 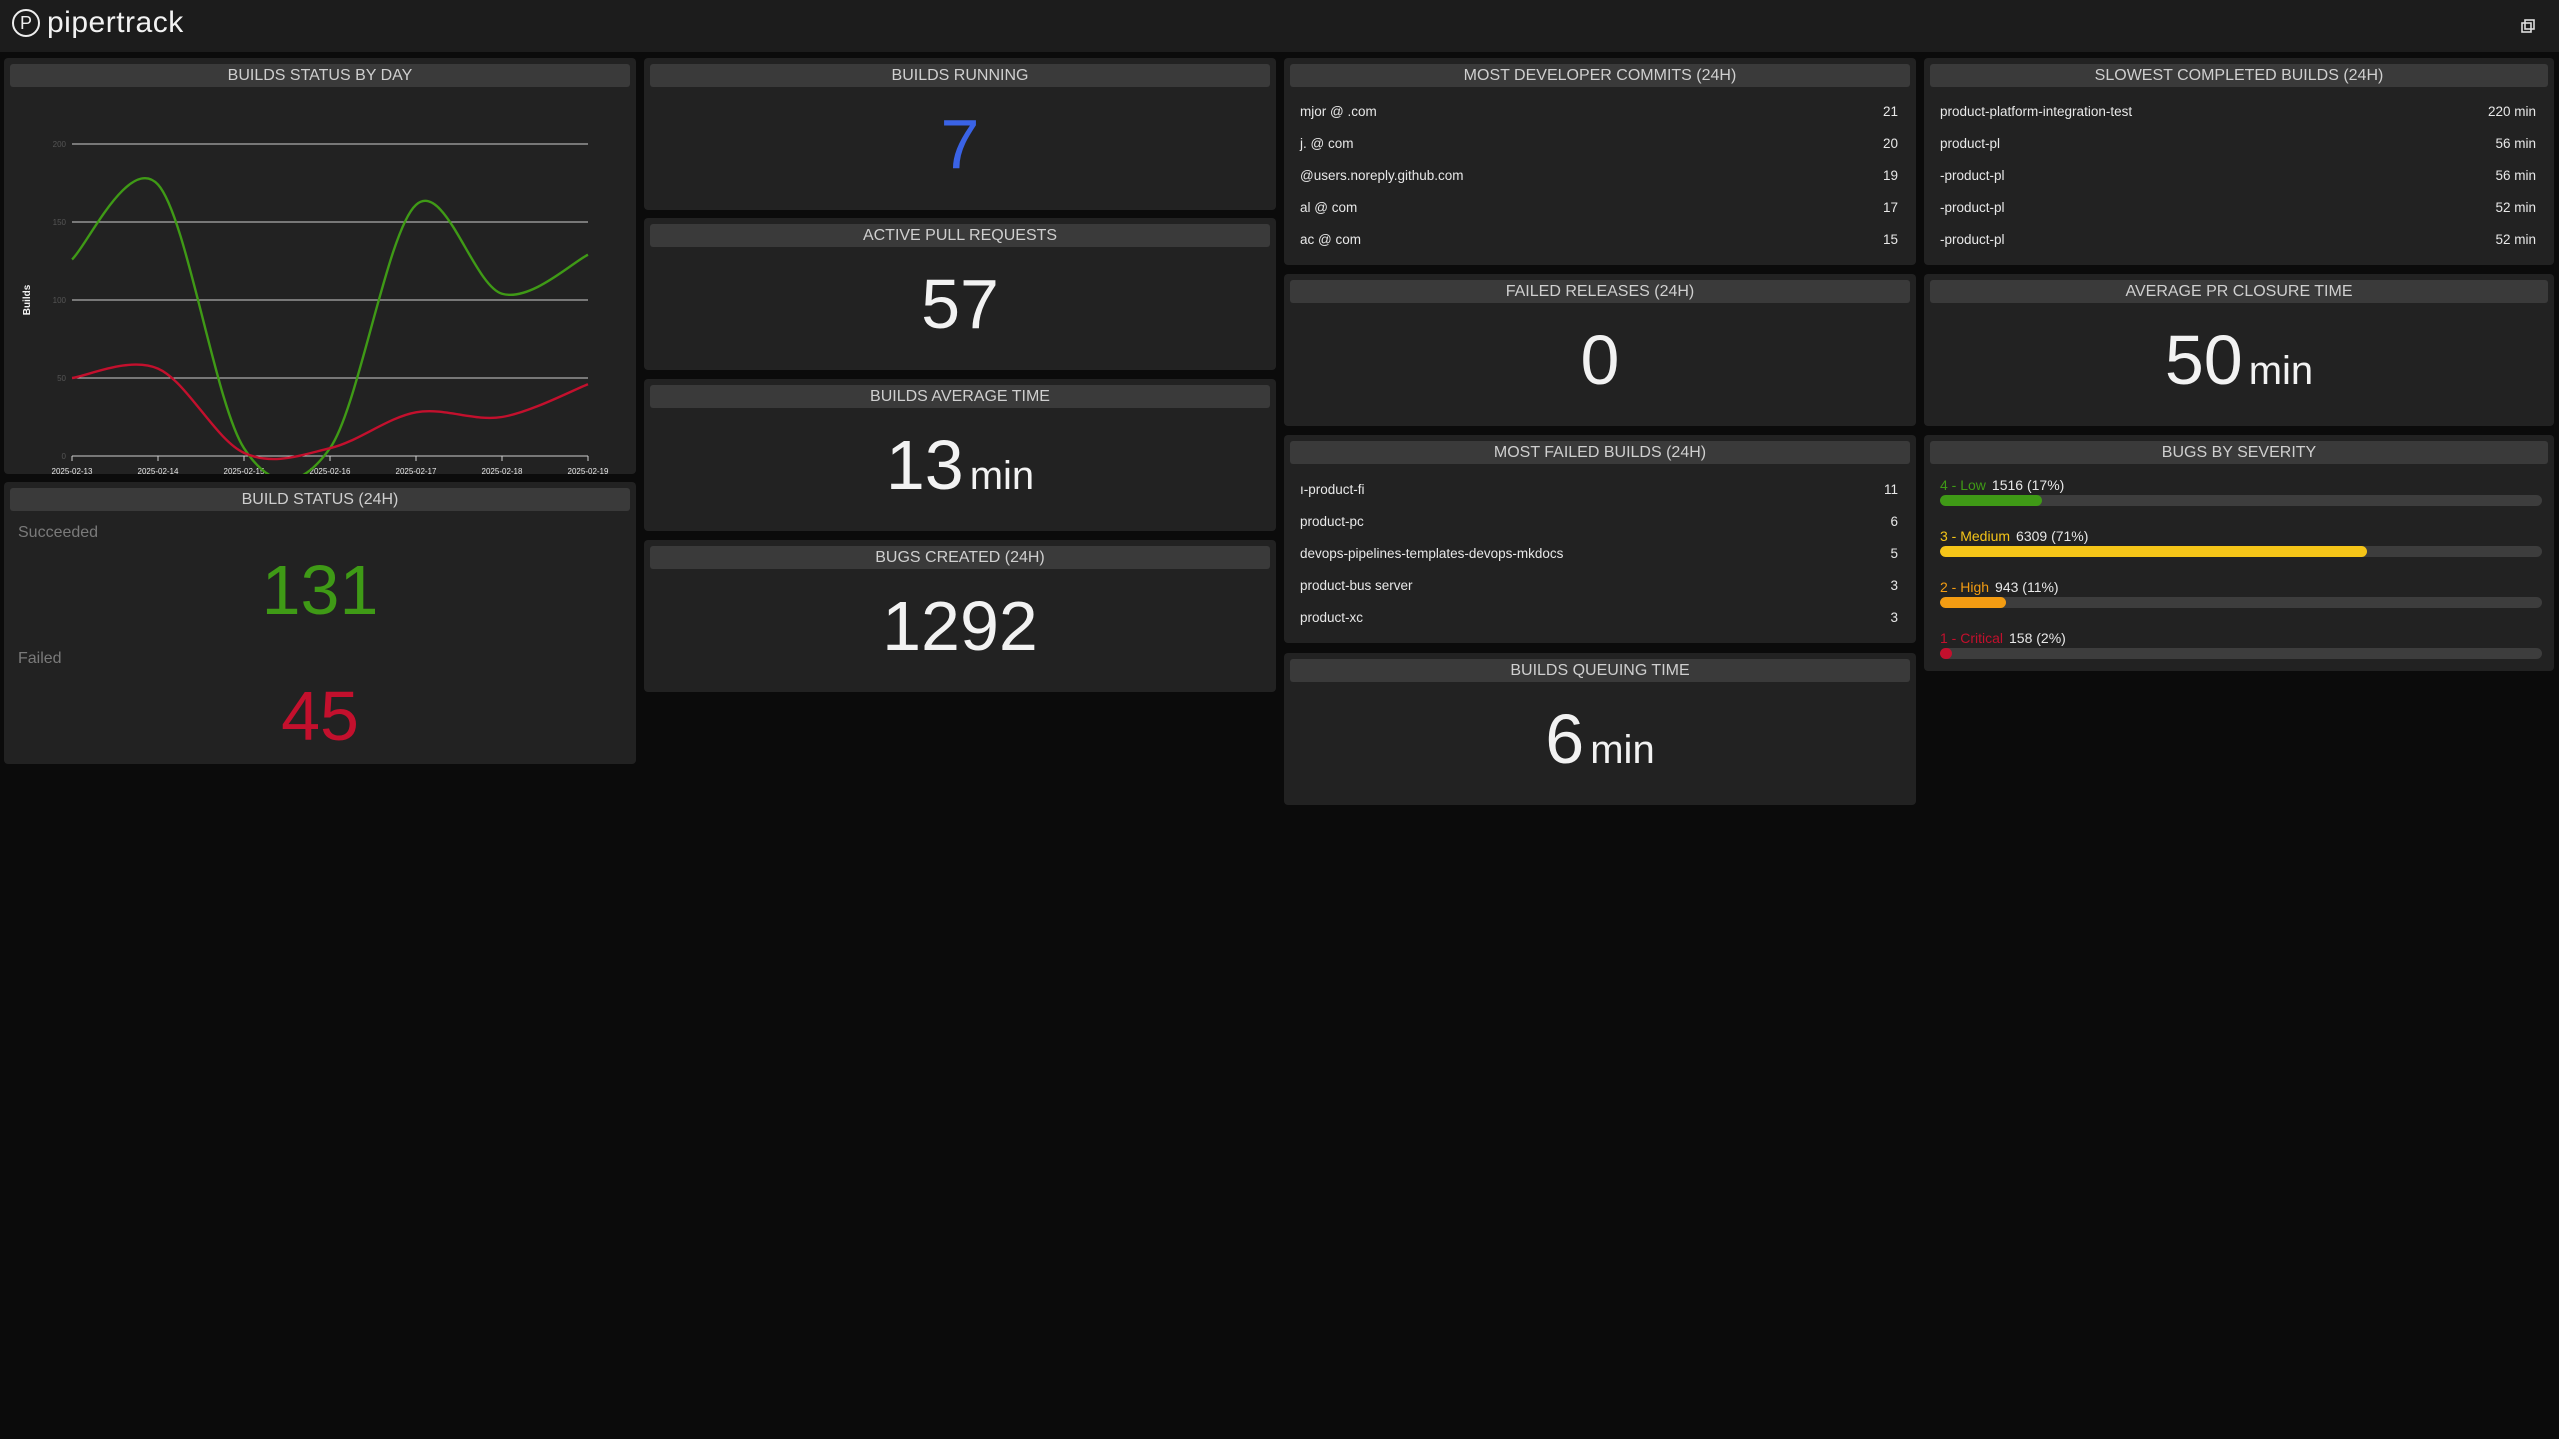 What do you see at coordinates (960, 144) in the screenshot?
I see `builds-running-value: 7` at bounding box center [960, 144].